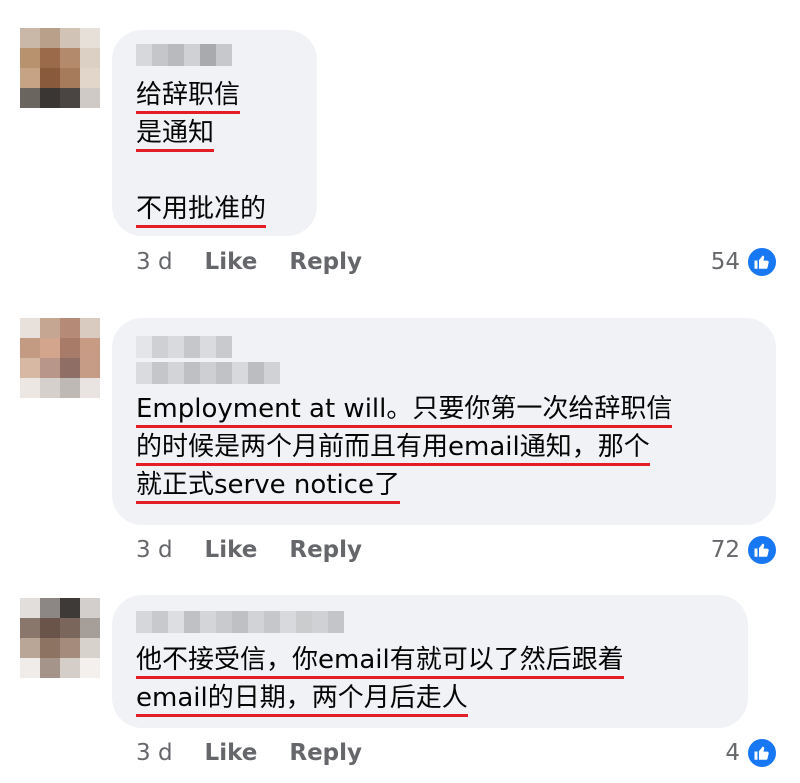  Describe the element at coordinates (732, 753) in the screenshot. I see `reaction-count: 4` at that location.